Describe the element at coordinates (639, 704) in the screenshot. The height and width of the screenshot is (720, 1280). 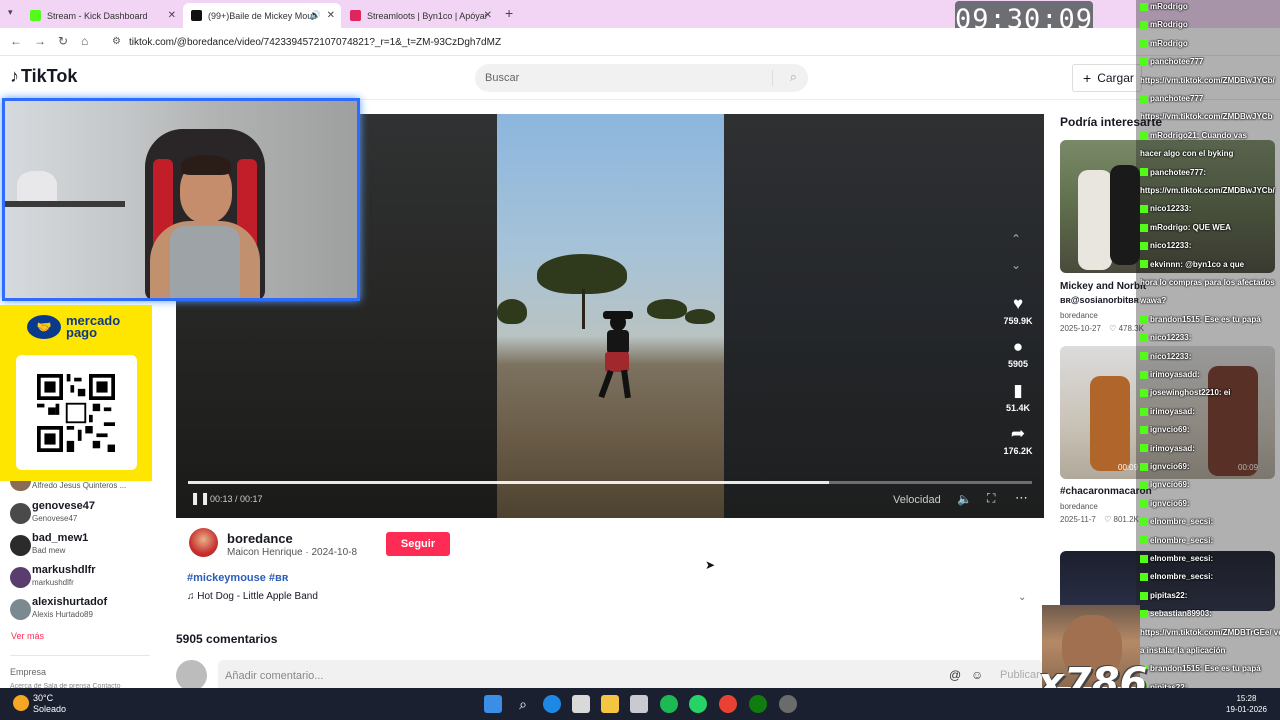
I see `snipping-tool-icon` at that location.